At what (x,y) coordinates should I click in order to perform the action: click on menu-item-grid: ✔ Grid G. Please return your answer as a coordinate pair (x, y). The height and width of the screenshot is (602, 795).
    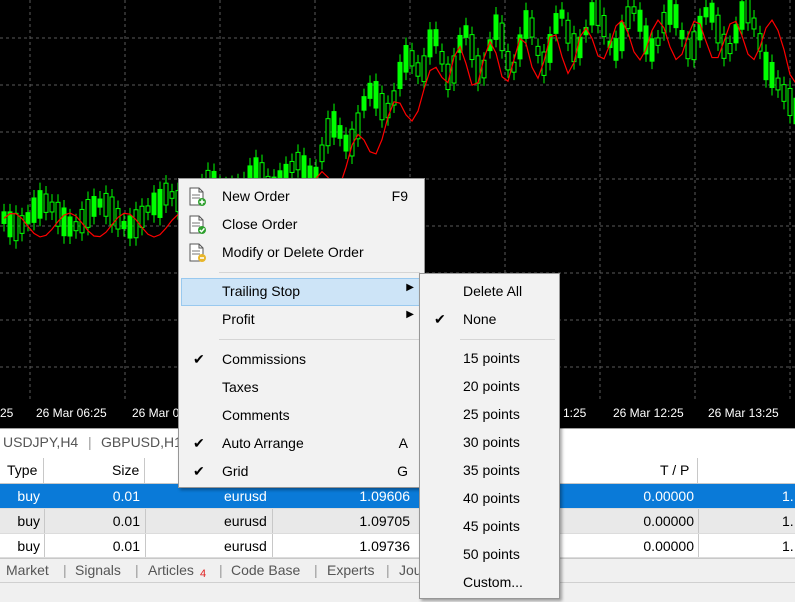
    Looking at the image, I should click on (301, 472).